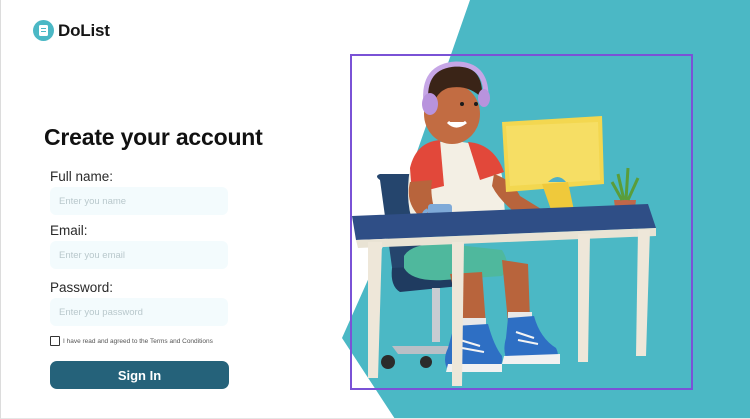 The height and width of the screenshot is (419, 750). Describe the element at coordinates (82, 176) in the screenshot. I see `full-name-label: Full name:` at that location.